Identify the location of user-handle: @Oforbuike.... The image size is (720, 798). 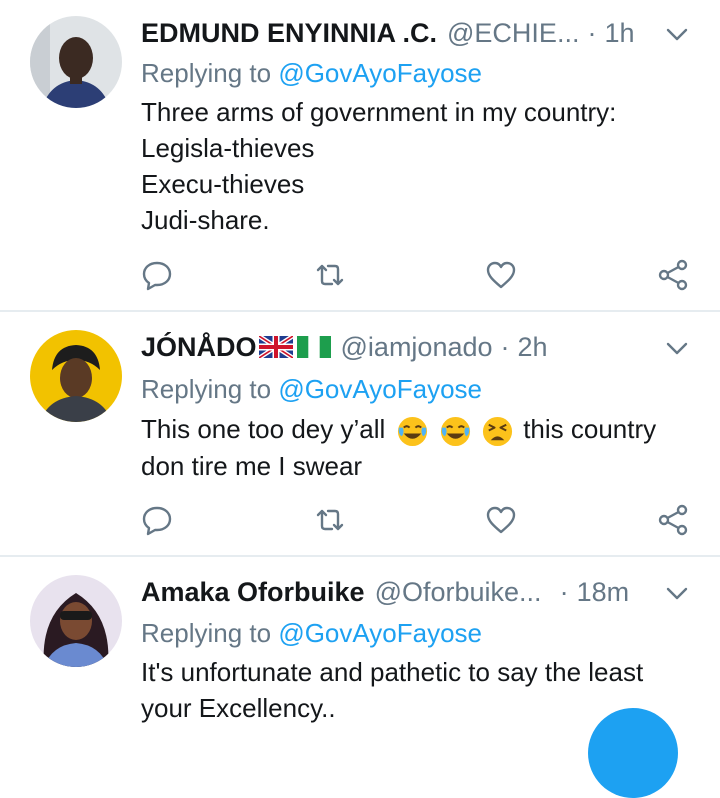
(458, 592).